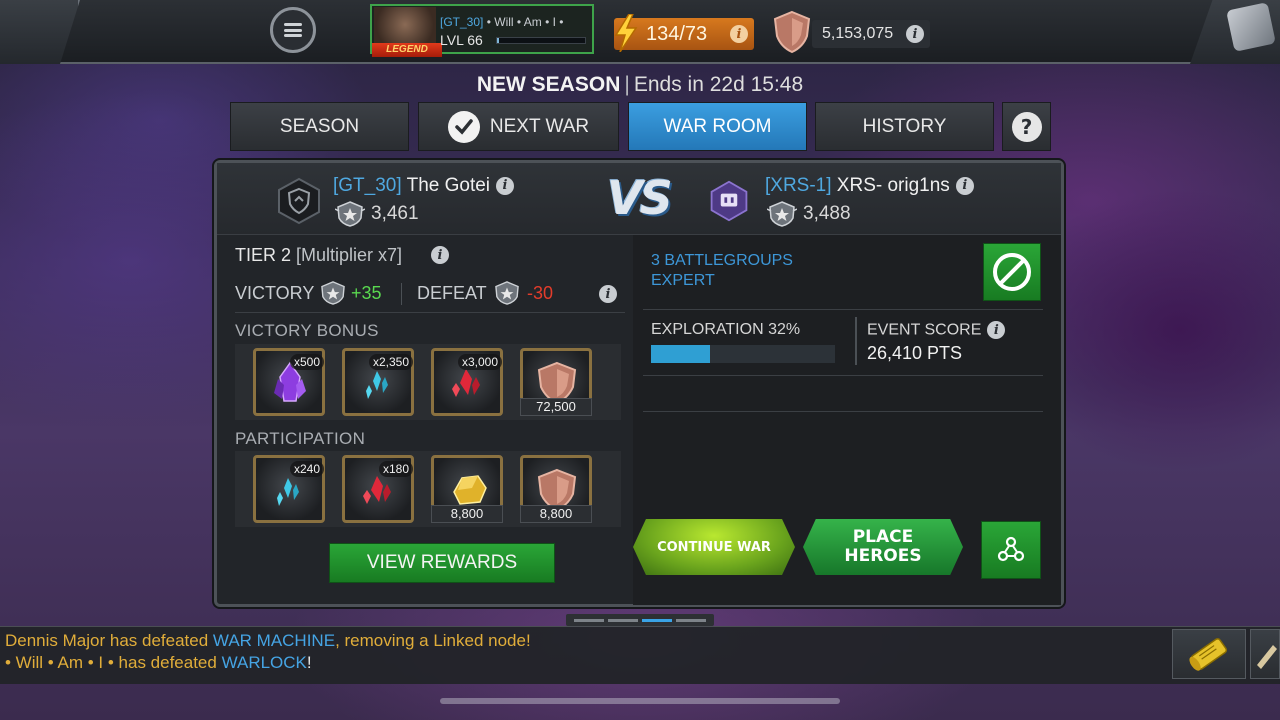  What do you see at coordinates (428, 382) in the screenshot?
I see `victory-bonus-row: x500 x2,350 x3,000 72,500` at bounding box center [428, 382].